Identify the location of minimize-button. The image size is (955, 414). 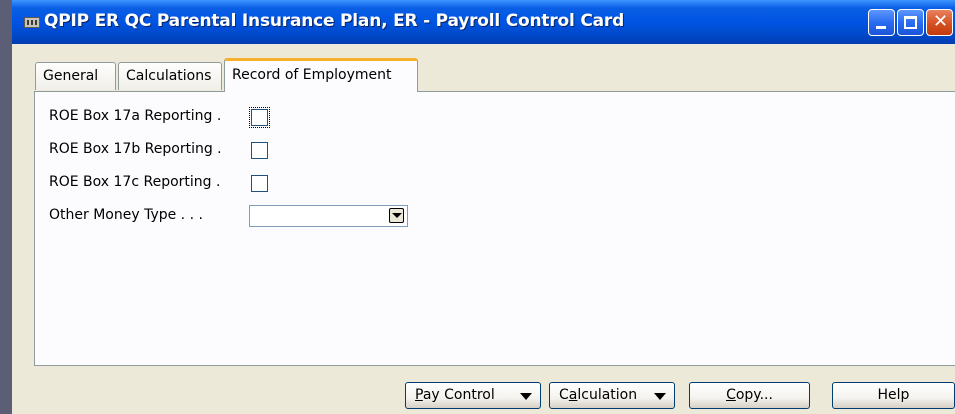
(881, 22).